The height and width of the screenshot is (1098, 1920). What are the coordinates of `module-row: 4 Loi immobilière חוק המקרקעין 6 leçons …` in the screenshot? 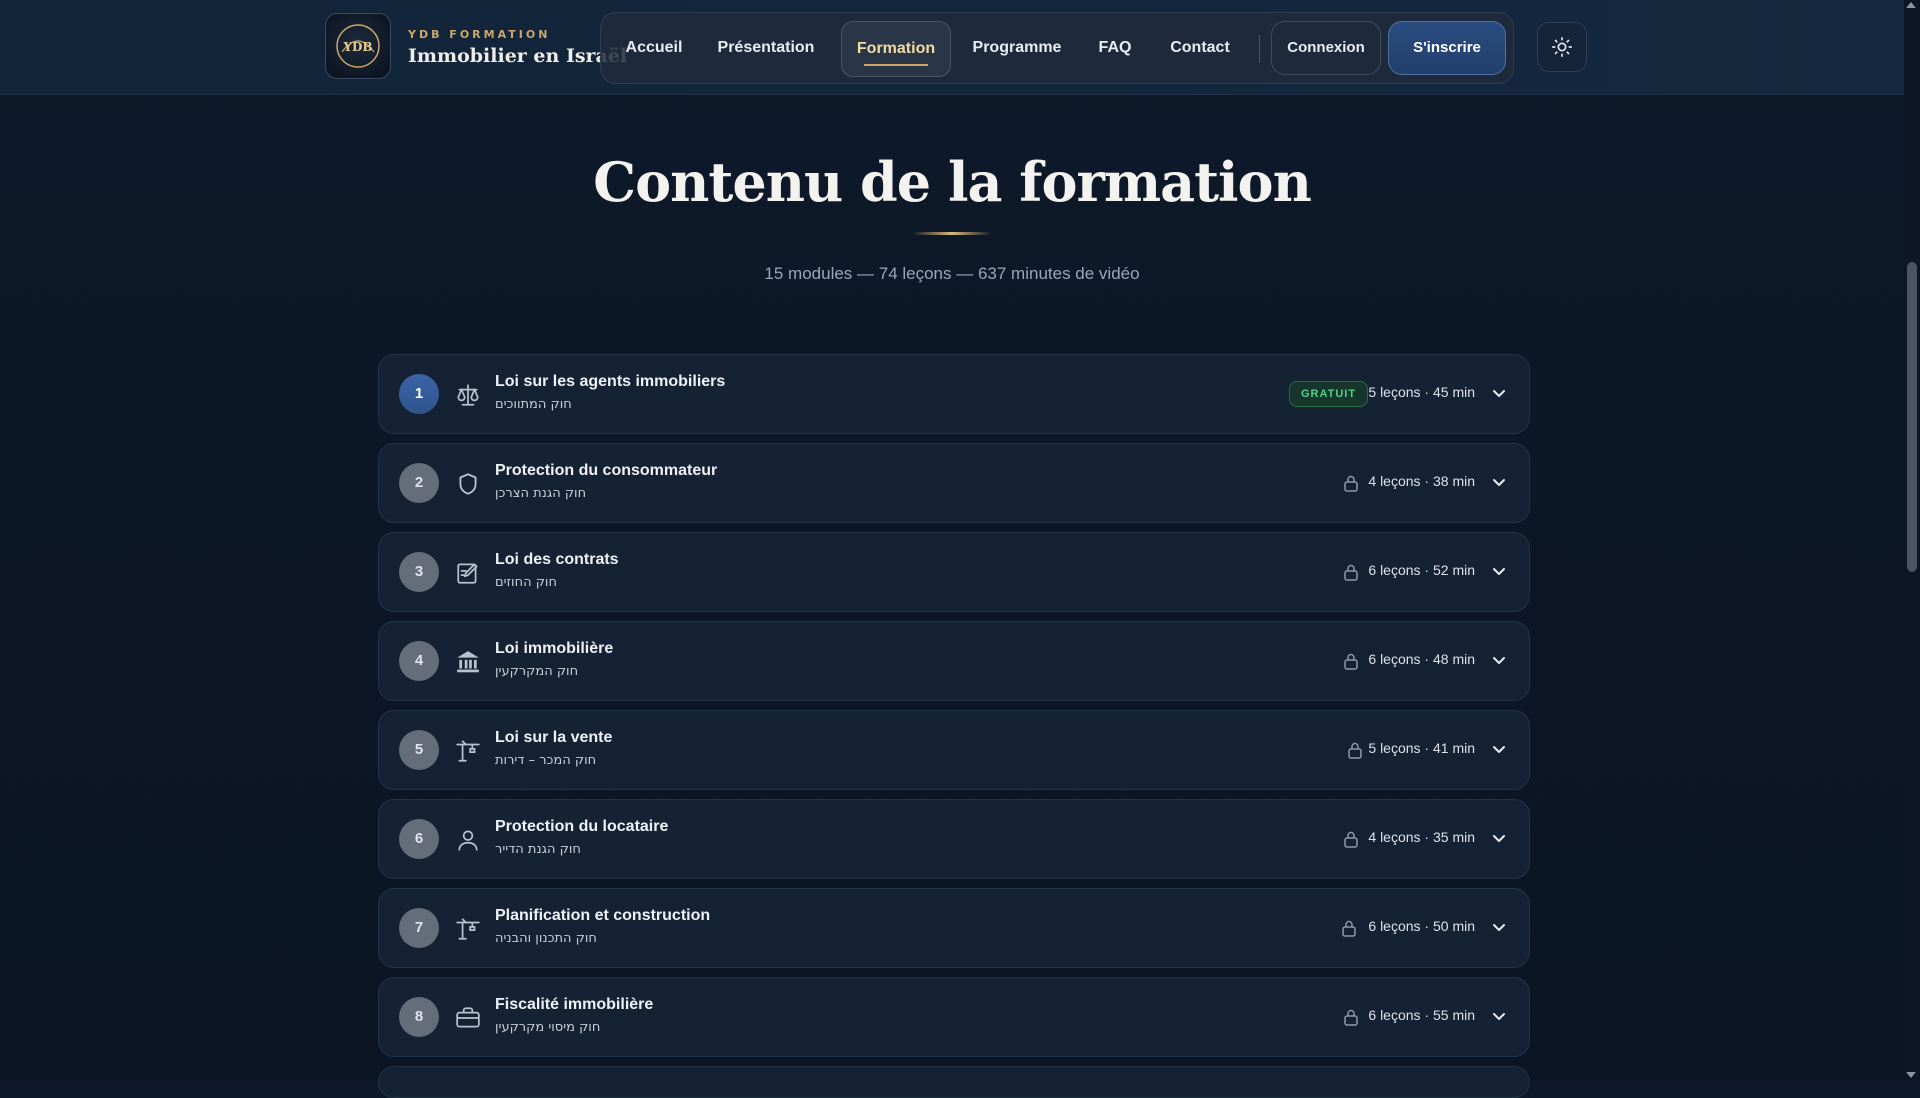 It's located at (954, 661).